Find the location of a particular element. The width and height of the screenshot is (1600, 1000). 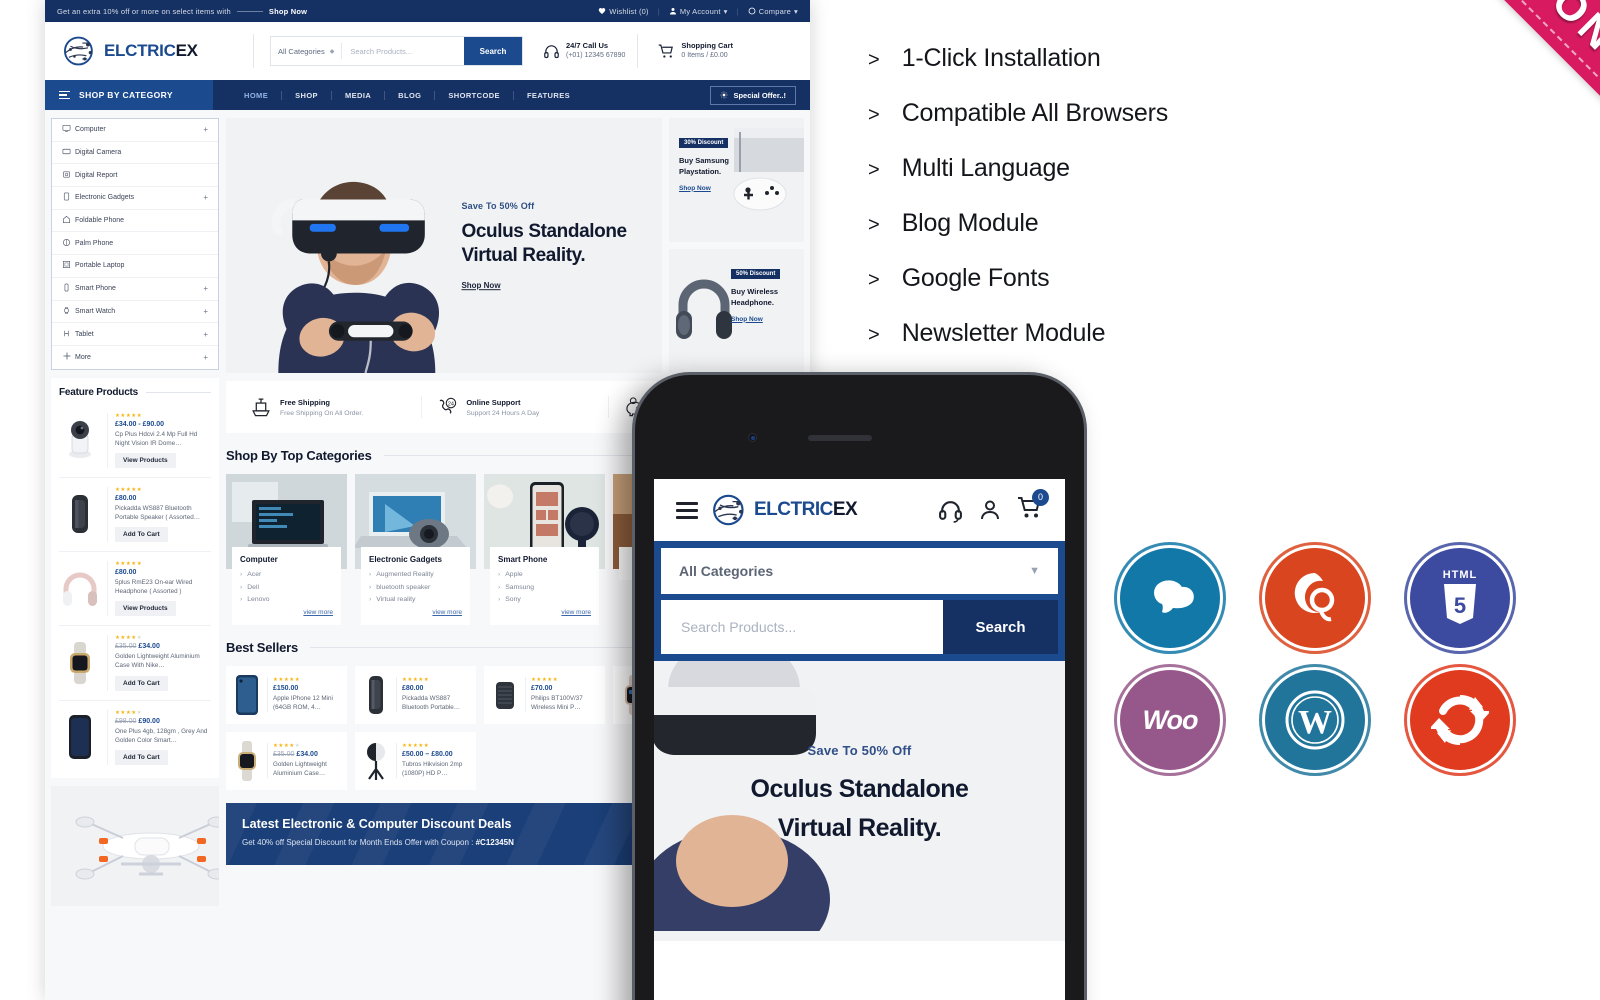

category-item-smart-watch: Smart Watch + is located at coordinates (135, 312).